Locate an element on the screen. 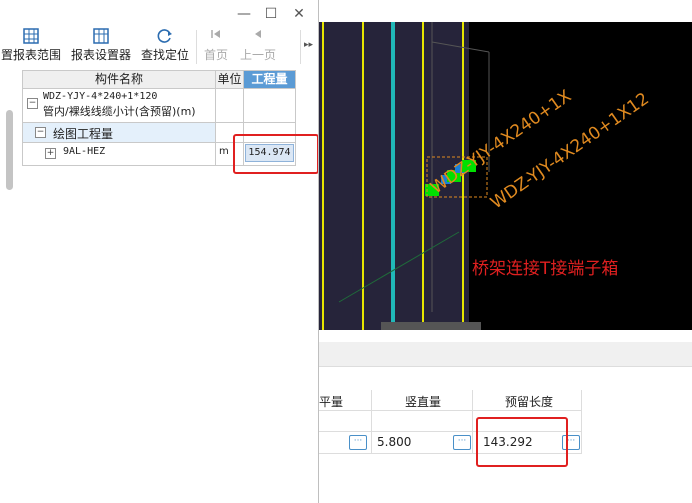 This screenshot has width=692, height=503. subgroup-label: 绘图工程量 is located at coordinates (83, 134).